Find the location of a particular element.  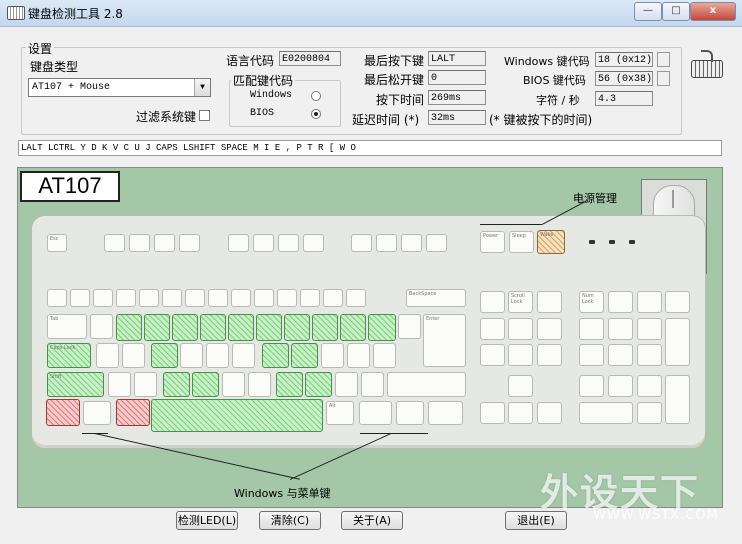

match-bios-label: BIOS is located at coordinates (262, 113).